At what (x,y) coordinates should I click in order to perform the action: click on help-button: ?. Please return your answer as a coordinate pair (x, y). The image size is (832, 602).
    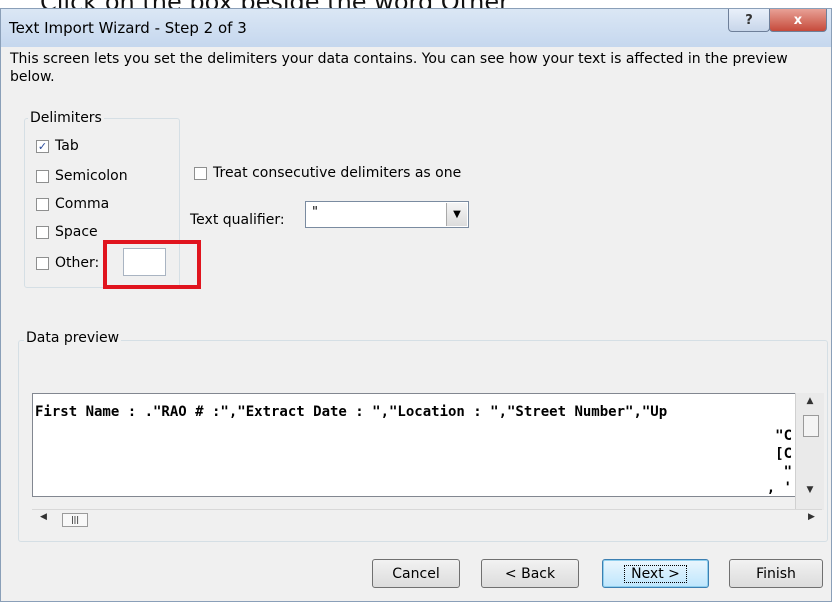
    Looking at the image, I should click on (749, 20).